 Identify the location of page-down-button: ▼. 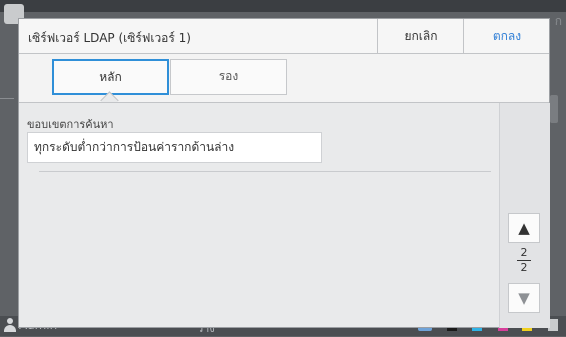
(524, 298).